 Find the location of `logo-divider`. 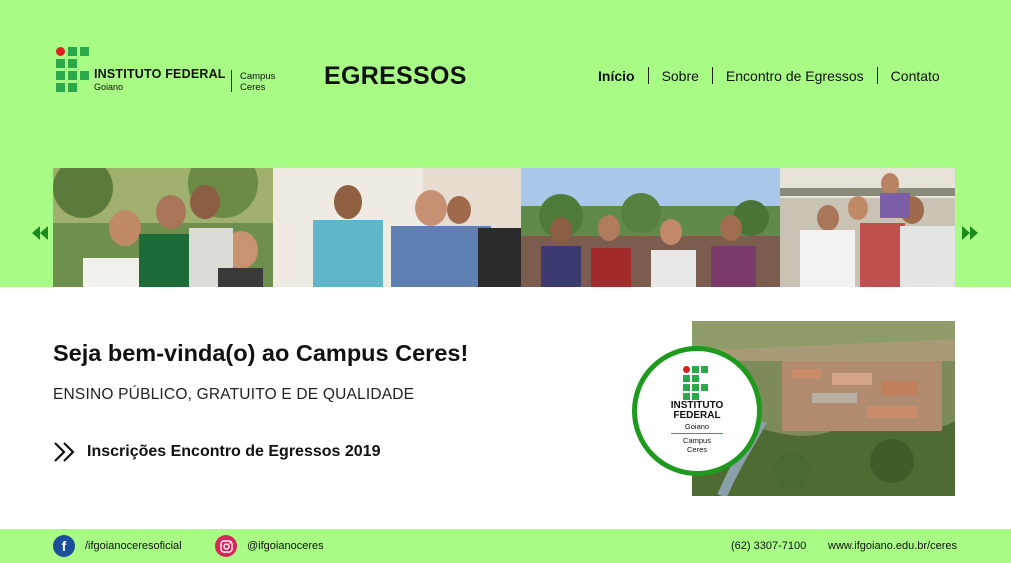

logo-divider is located at coordinates (231, 81).